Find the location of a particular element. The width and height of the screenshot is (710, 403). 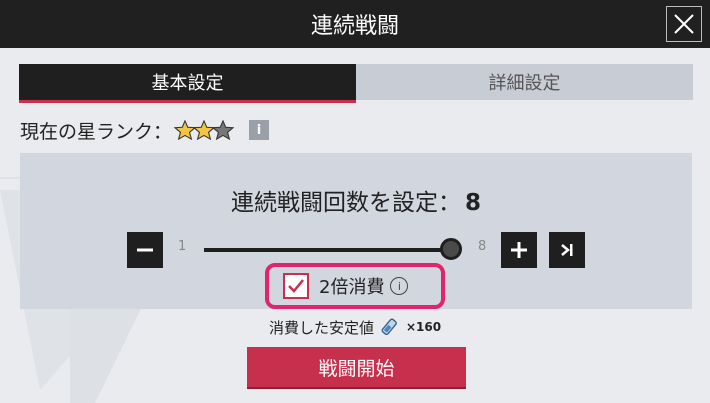

slider-min-label: 1 is located at coordinates (182, 246).